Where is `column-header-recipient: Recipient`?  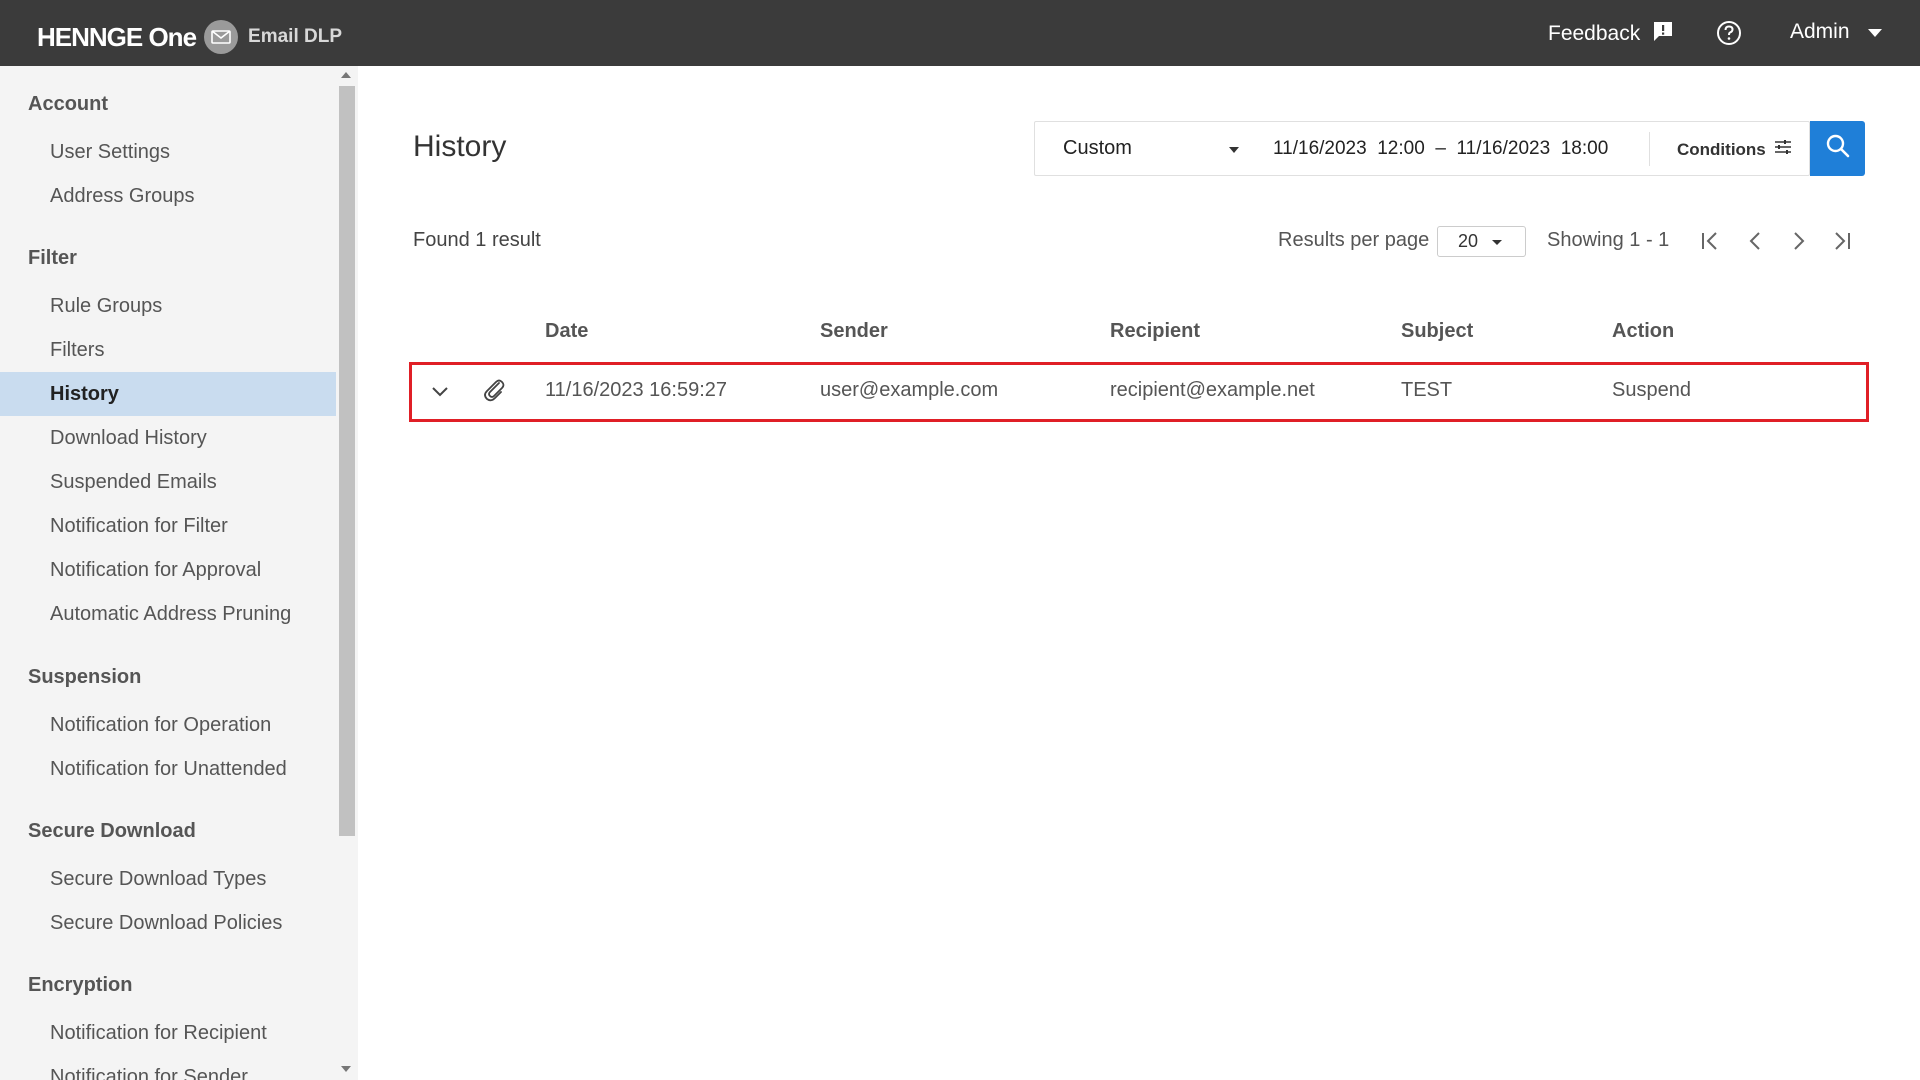
column-header-recipient: Recipient is located at coordinates (1155, 331).